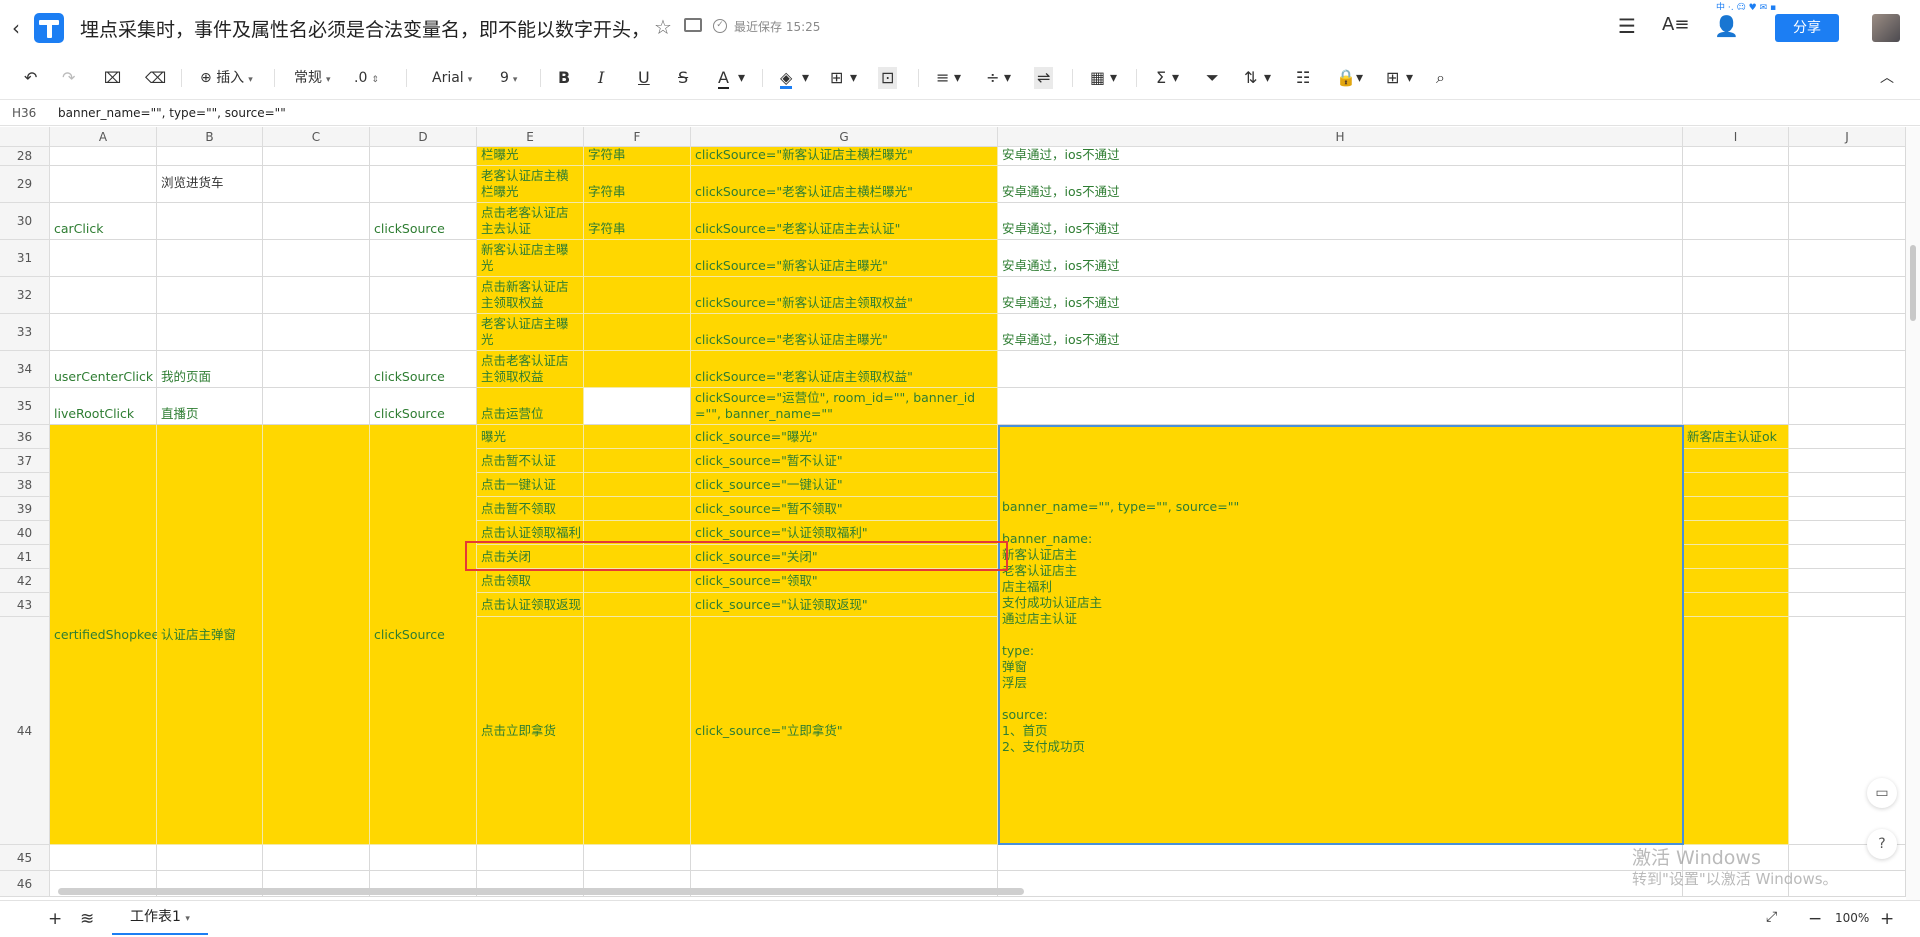  Describe the element at coordinates (103, 258) in the screenshot. I see `cell-A31` at that location.